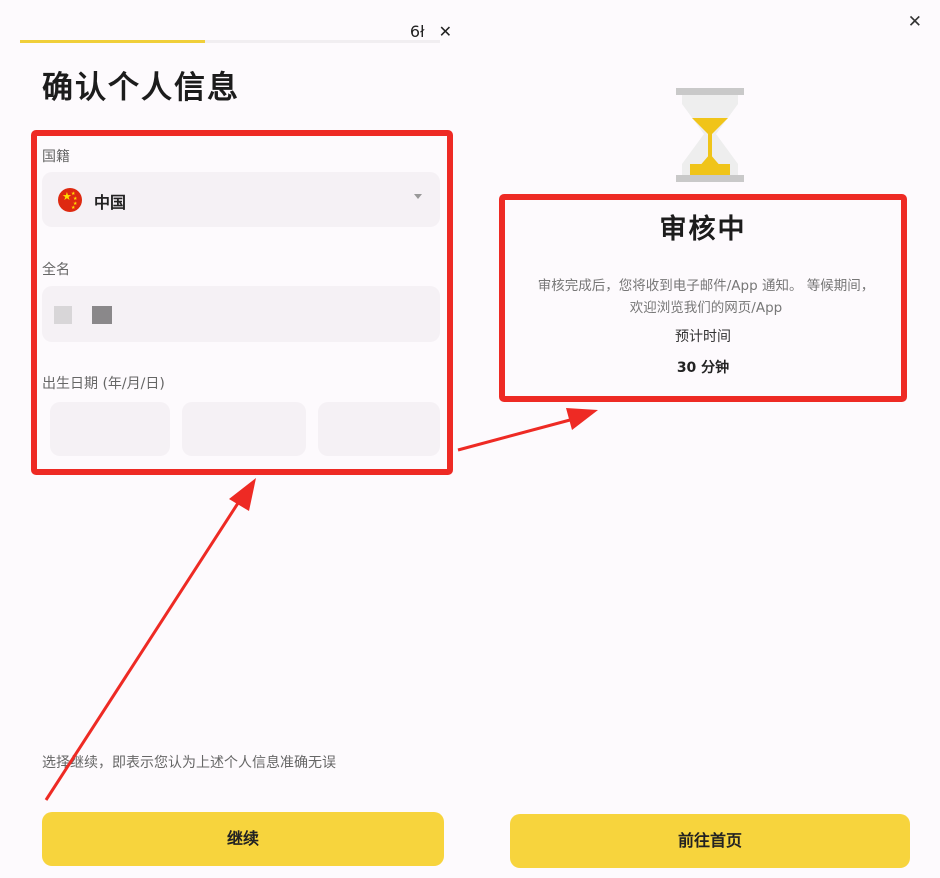 The width and height of the screenshot is (940, 878). I want to click on support-icon: 6ł, so click(417, 32).